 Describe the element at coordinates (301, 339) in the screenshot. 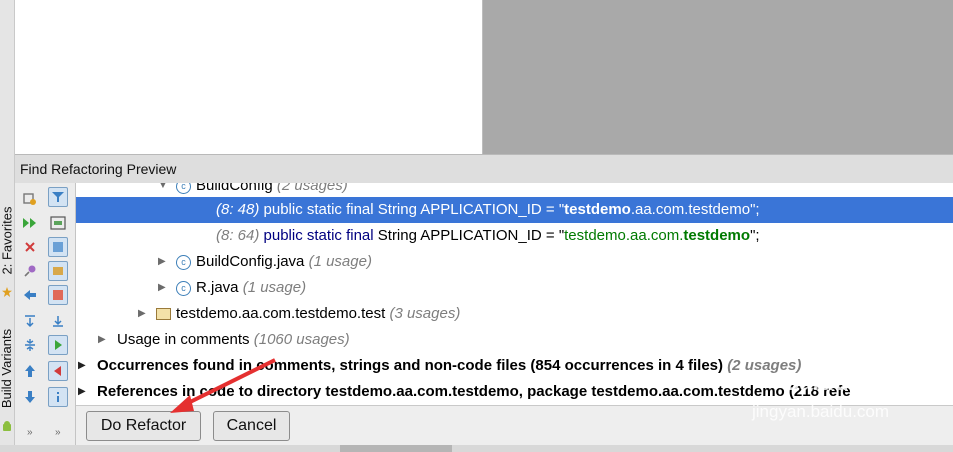

I see `usage-count: (1060 usages)` at that location.